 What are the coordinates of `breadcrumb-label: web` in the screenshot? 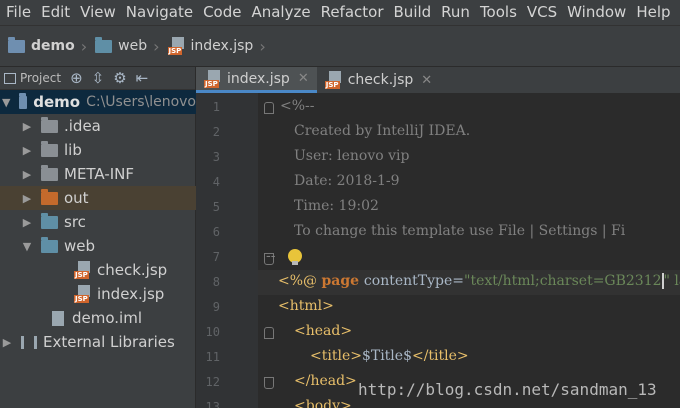 It's located at (133, 46).